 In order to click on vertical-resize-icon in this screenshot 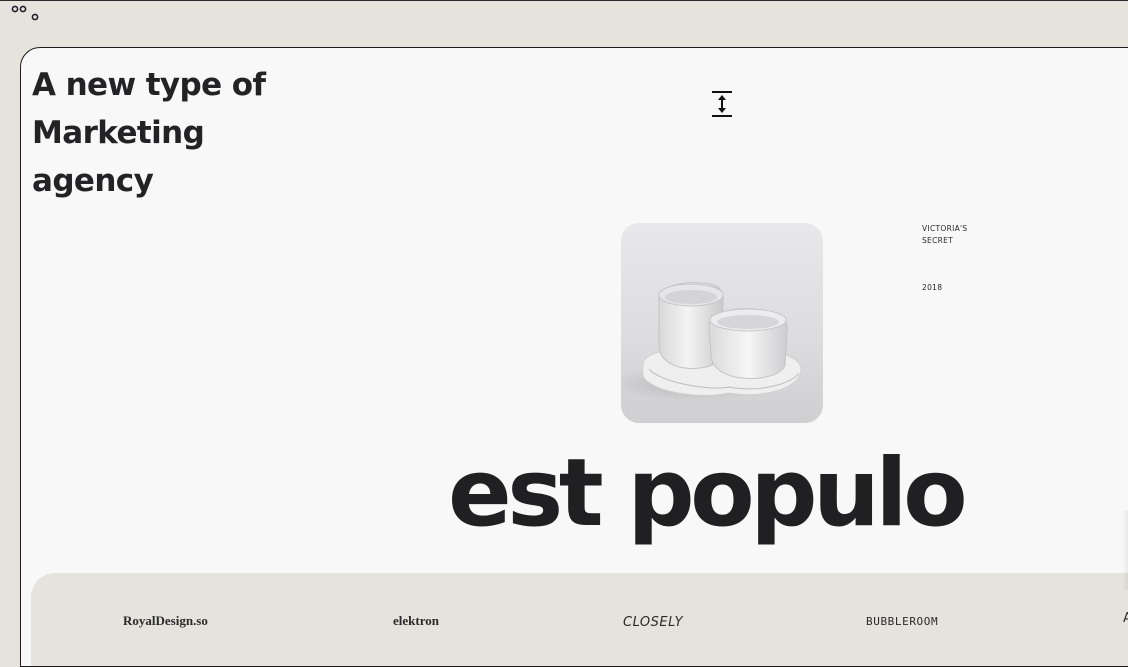, I will do `click(722, 104)`.